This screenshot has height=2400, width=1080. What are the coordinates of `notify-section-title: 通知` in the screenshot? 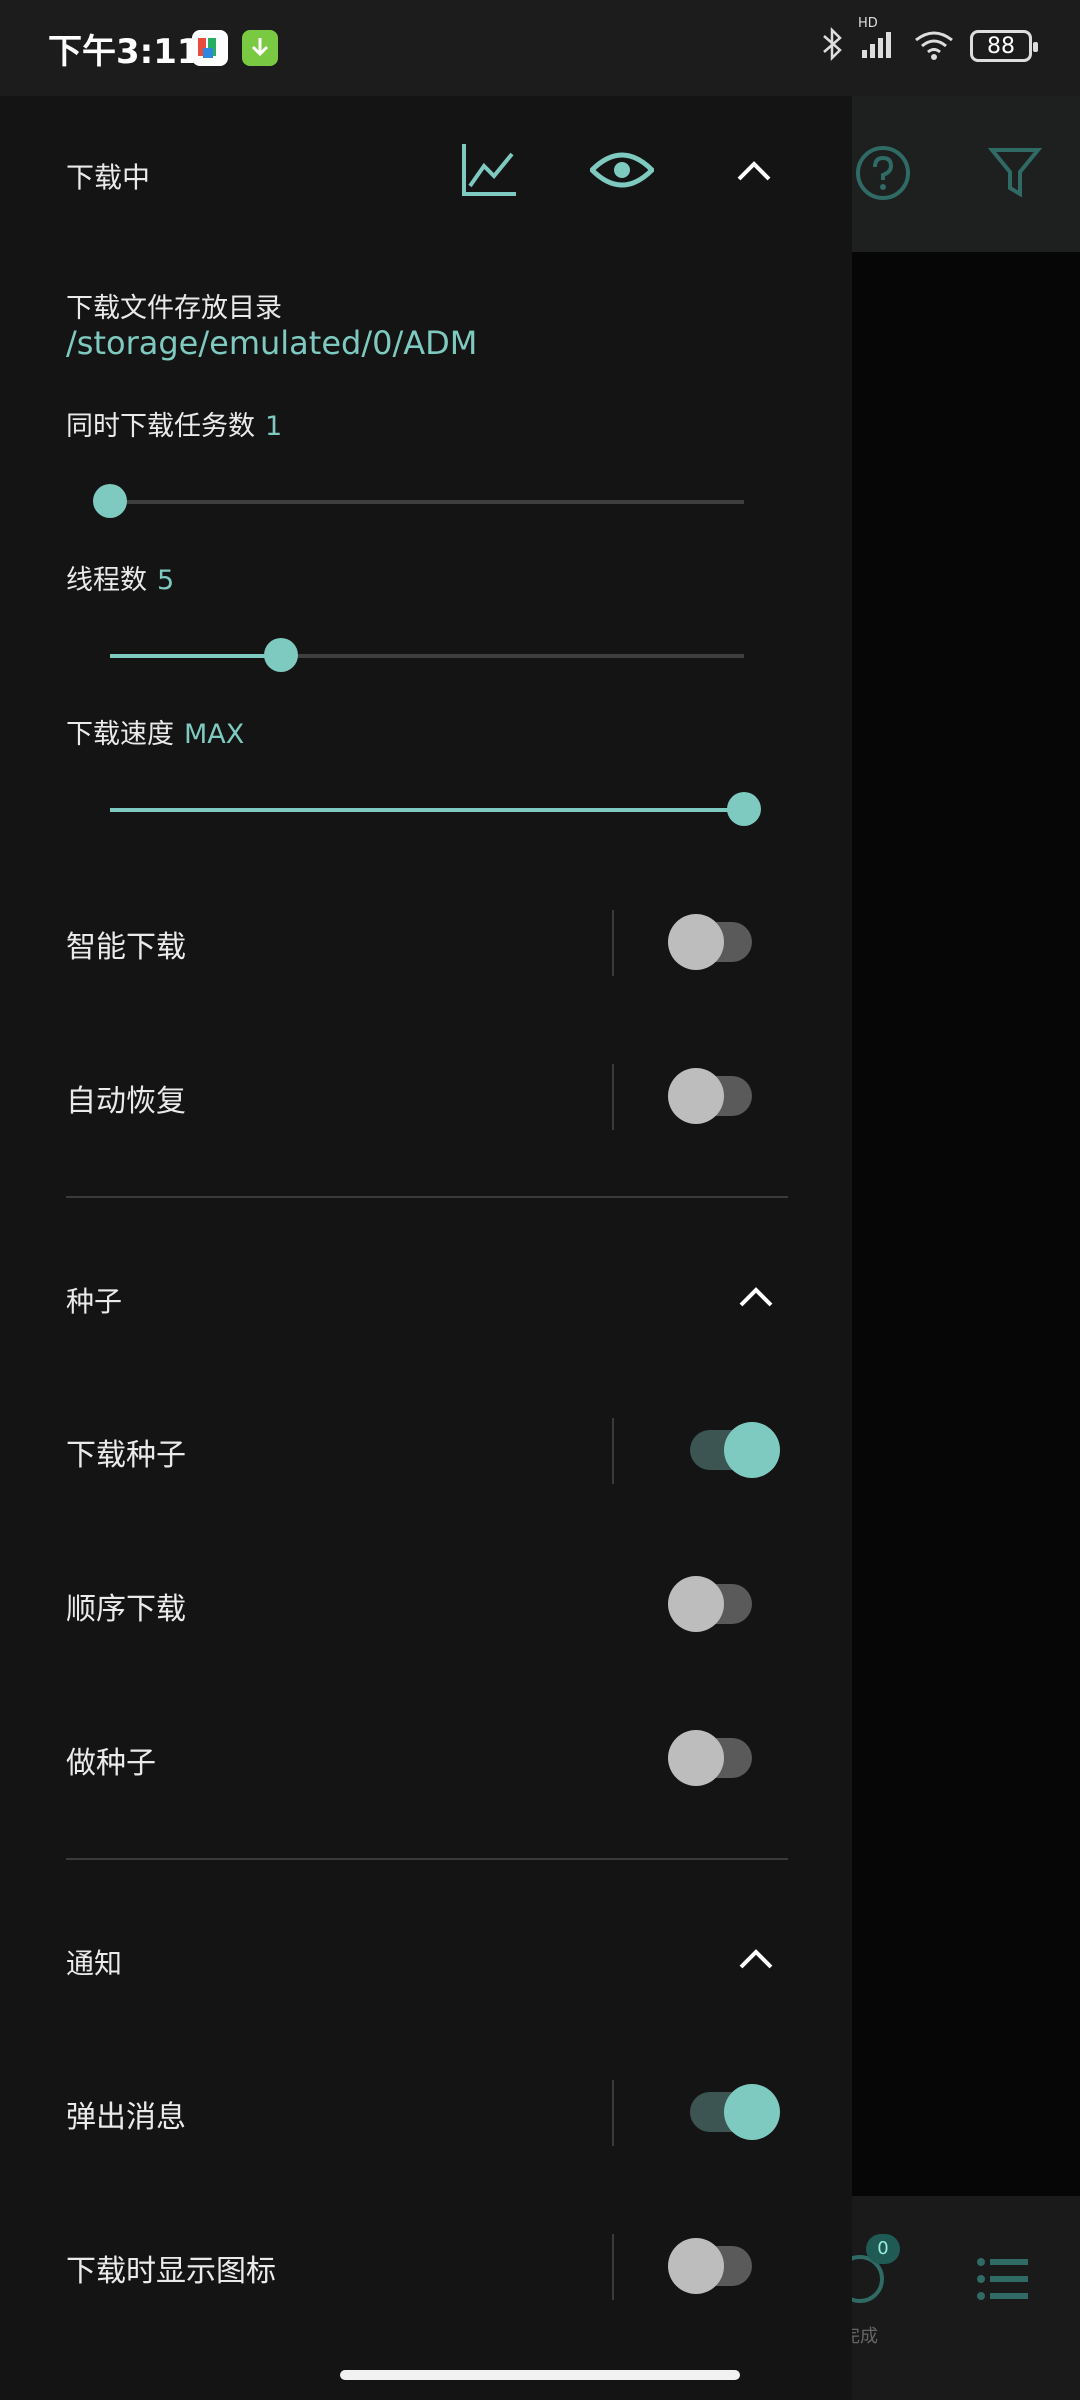 It's located at (94, 1963).